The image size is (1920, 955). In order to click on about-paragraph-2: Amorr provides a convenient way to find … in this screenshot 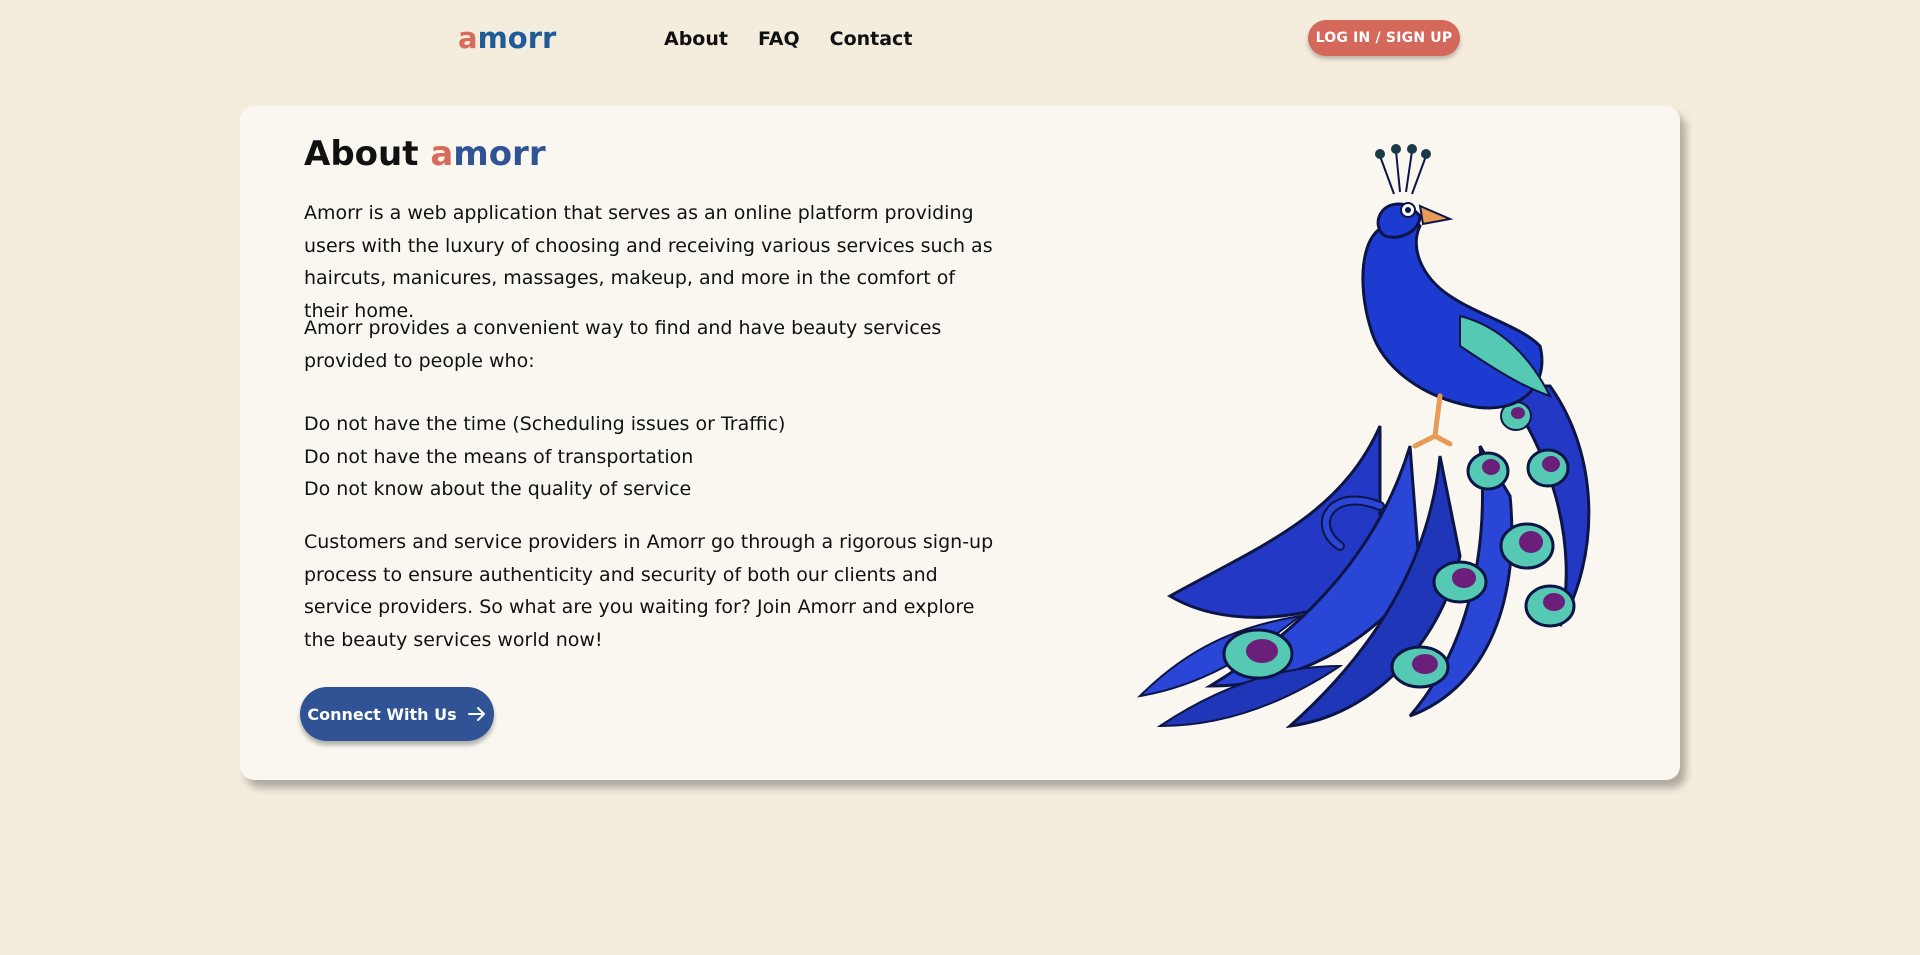, I will do `click(623, 344)`.